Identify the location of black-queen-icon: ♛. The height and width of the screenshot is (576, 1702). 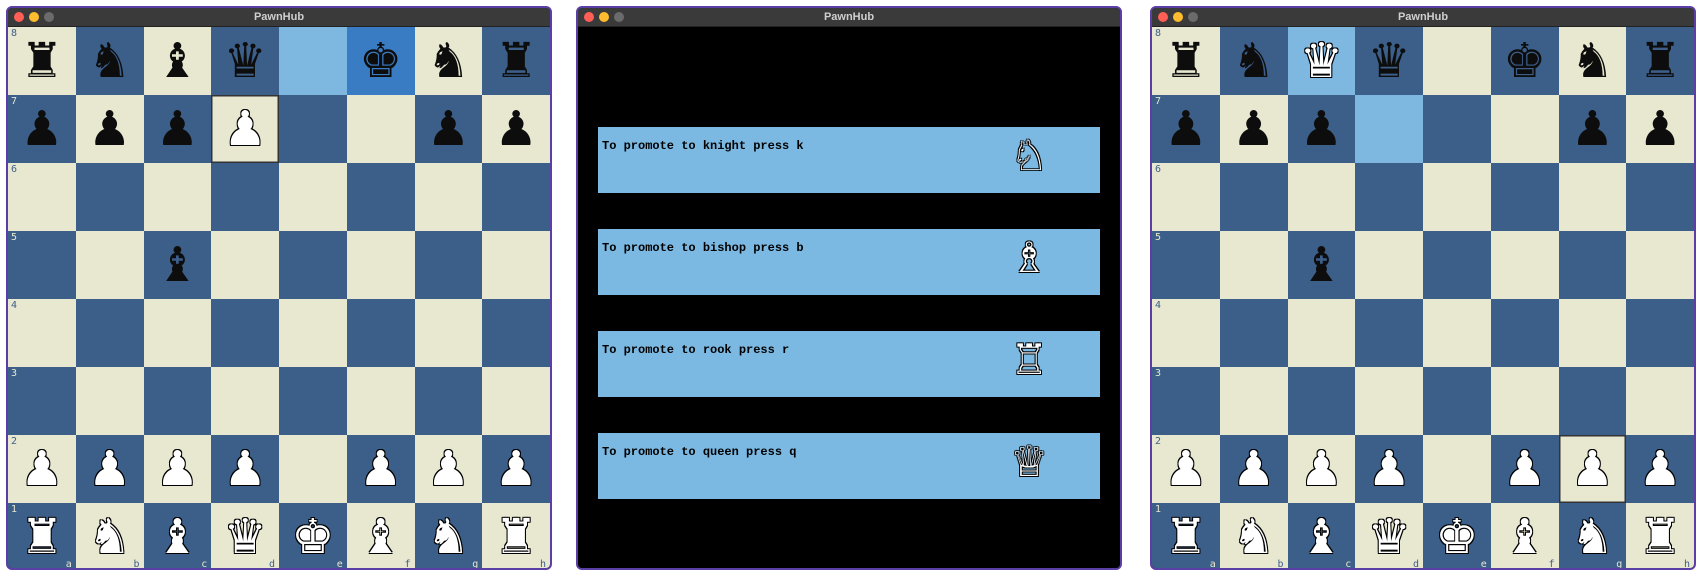
(245, 61).